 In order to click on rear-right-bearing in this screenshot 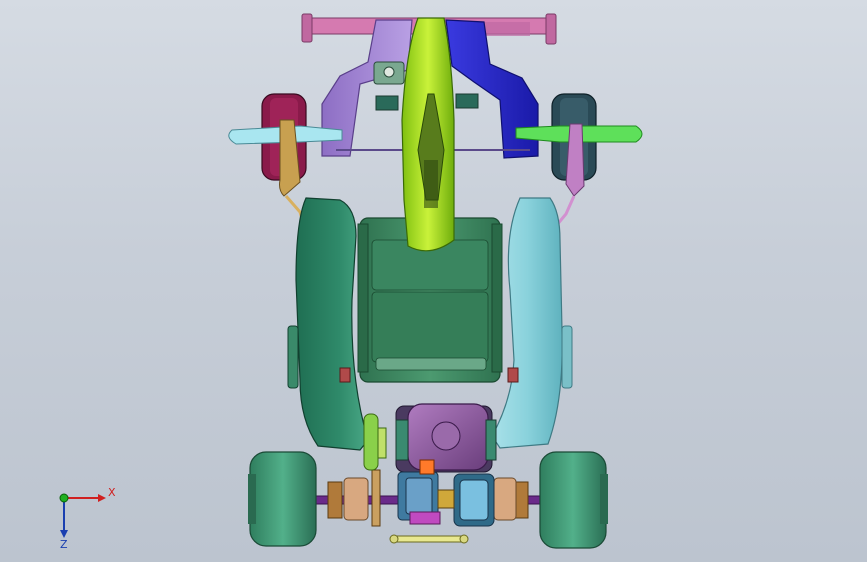, I will do `click(505, 499)`.